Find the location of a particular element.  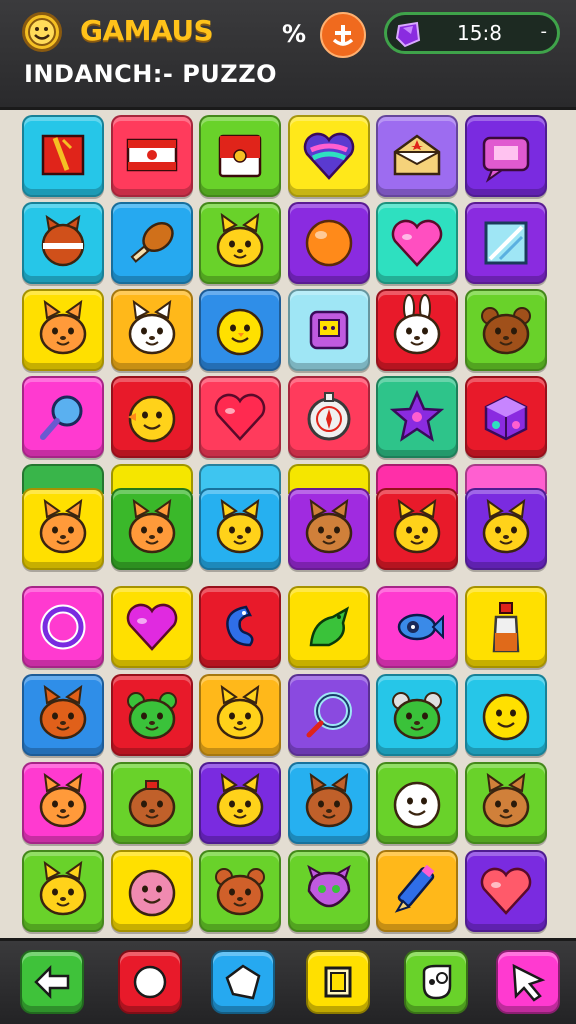

tile-seahorse-blue is located at coordinates (240, 627).